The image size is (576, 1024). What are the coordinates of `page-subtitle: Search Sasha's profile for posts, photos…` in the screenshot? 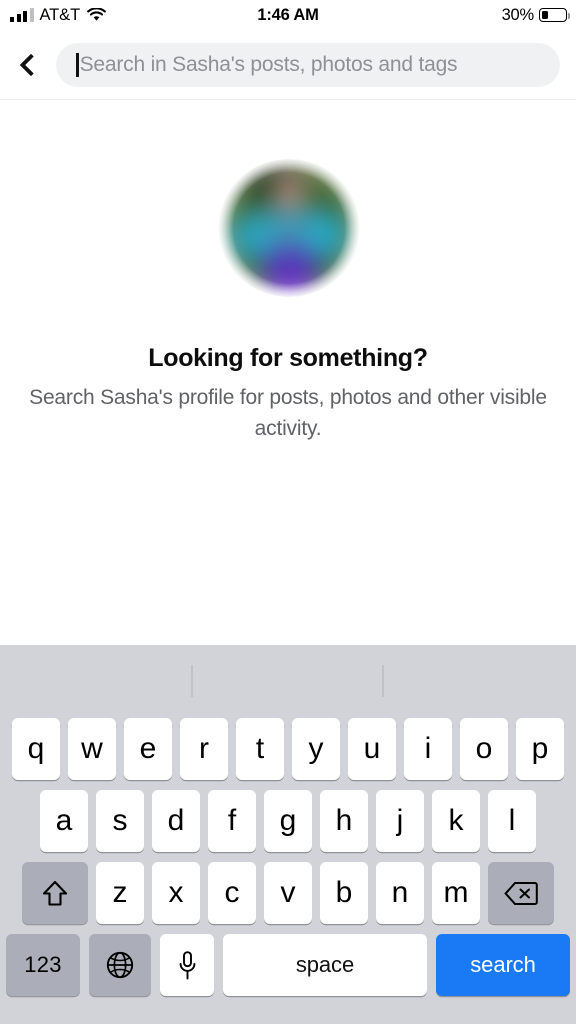 It's located at (288, 413).